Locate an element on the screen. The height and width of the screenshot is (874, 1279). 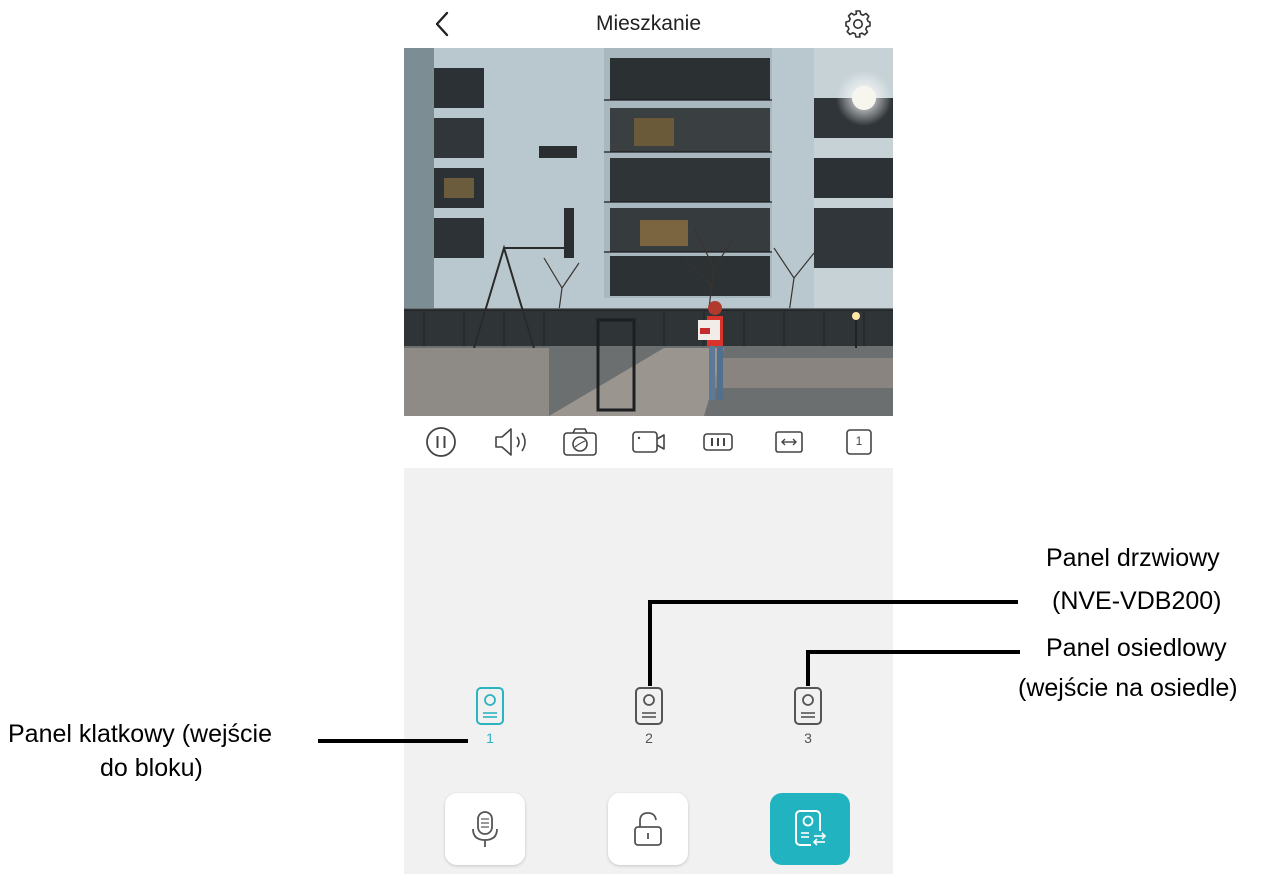
channel-label: 1 is located at coordinates (859, 441).